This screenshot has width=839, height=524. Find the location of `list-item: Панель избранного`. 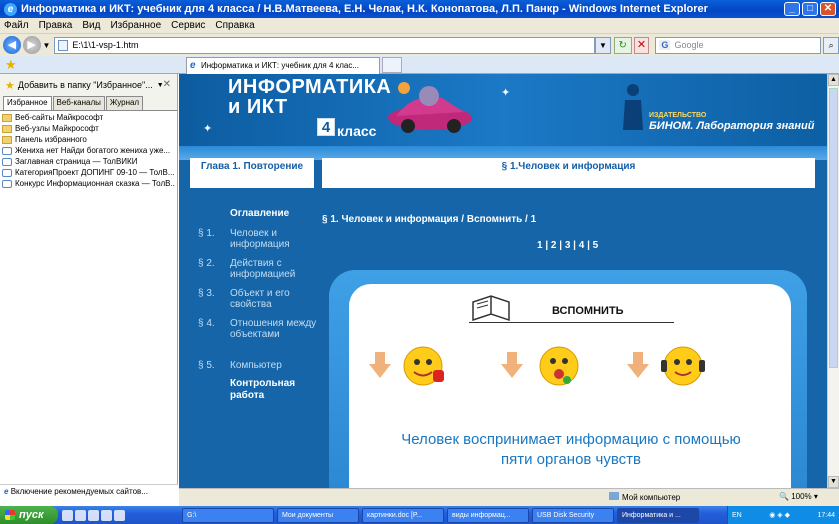

list-item: Панель избранного is located at coordinates (88, 139).